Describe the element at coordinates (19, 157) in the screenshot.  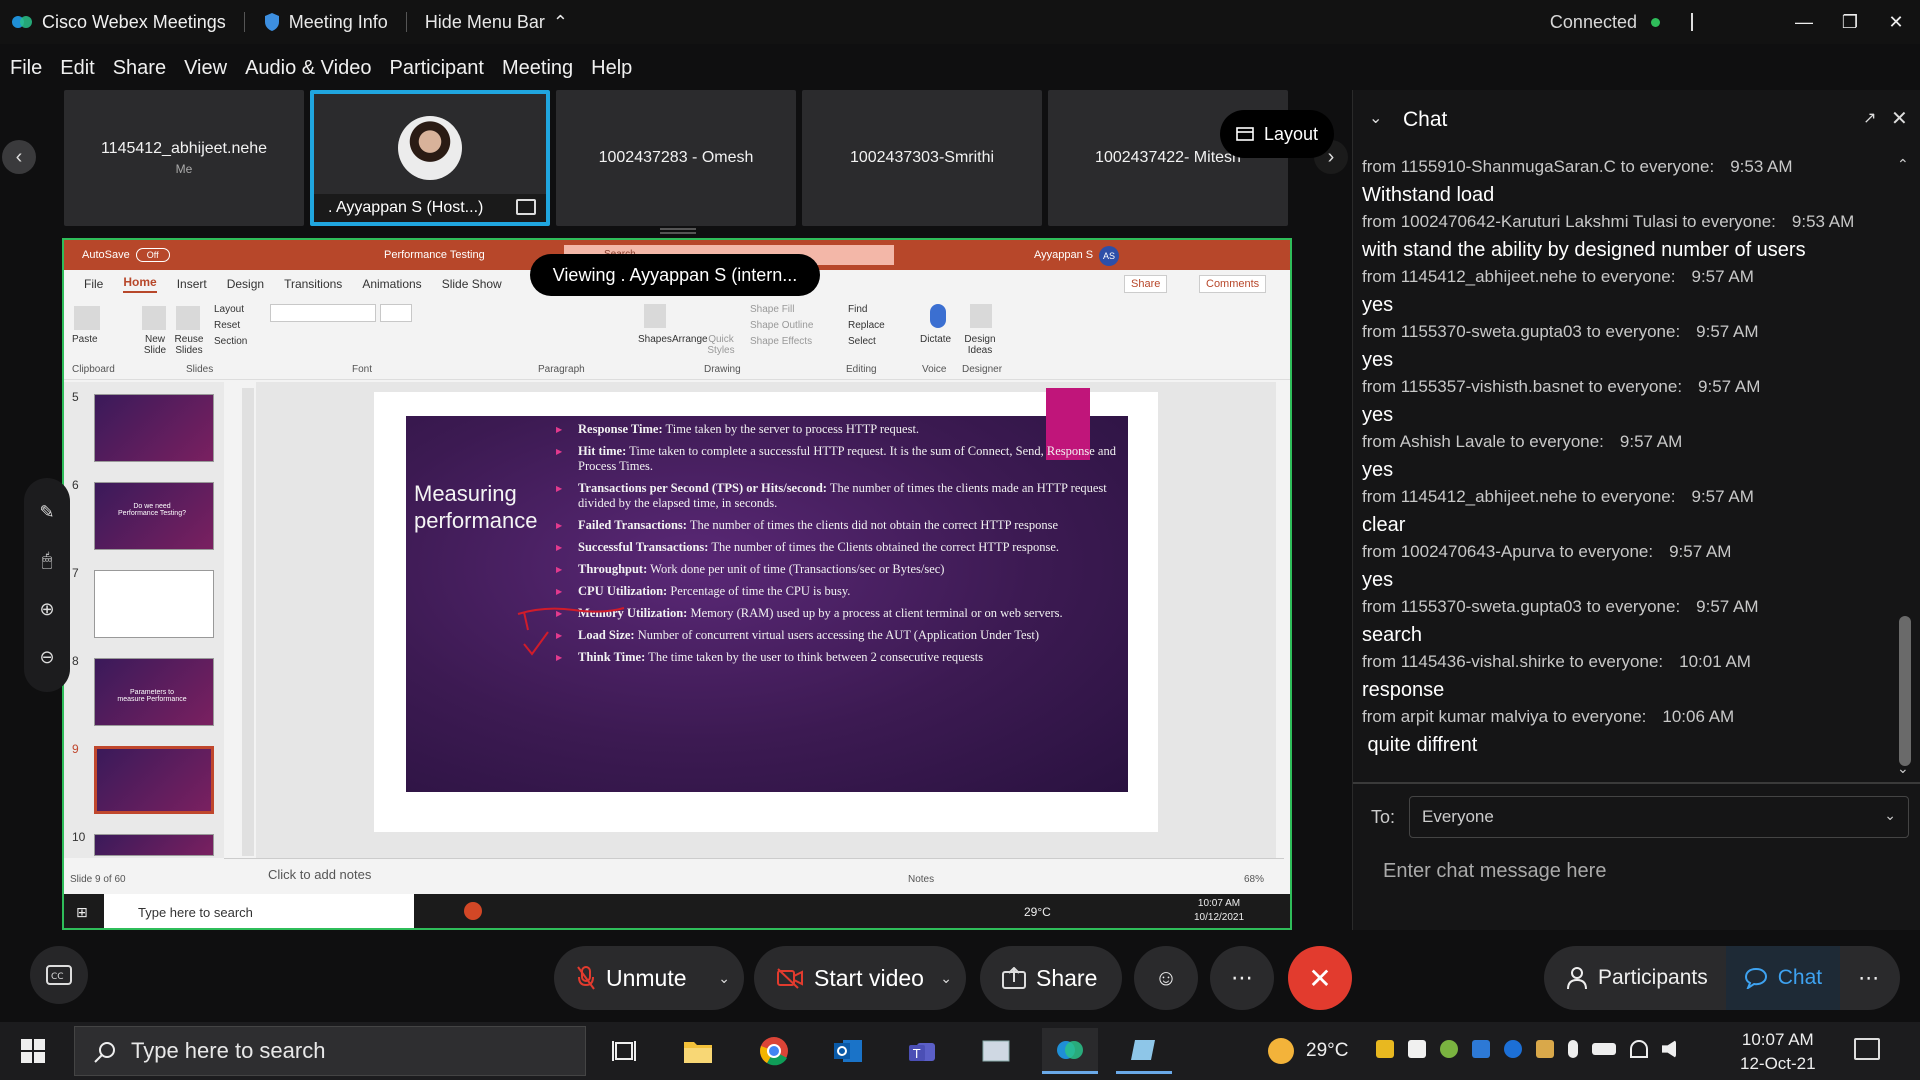
I see `scroll-left-icon: ‹` at that location.